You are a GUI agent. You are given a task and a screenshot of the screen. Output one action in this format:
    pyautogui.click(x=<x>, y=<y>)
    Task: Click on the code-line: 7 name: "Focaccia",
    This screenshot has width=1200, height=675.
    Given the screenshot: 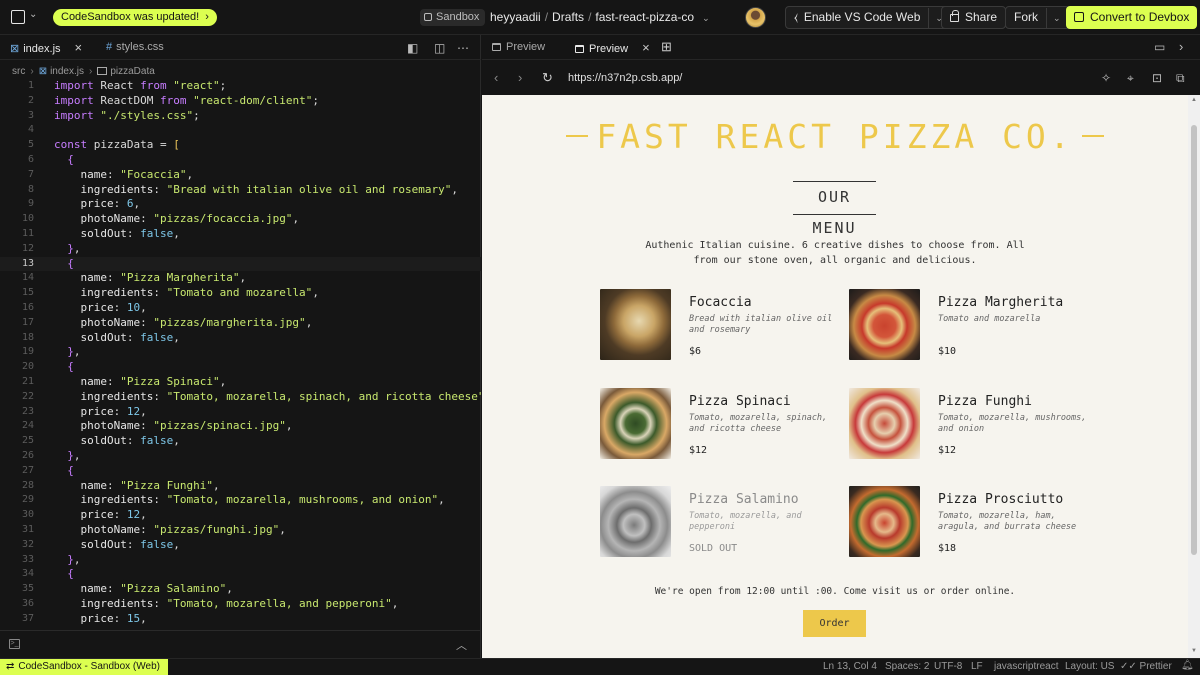 What is the action you would take?
    pyautogui.click(x=240, y=175)
    